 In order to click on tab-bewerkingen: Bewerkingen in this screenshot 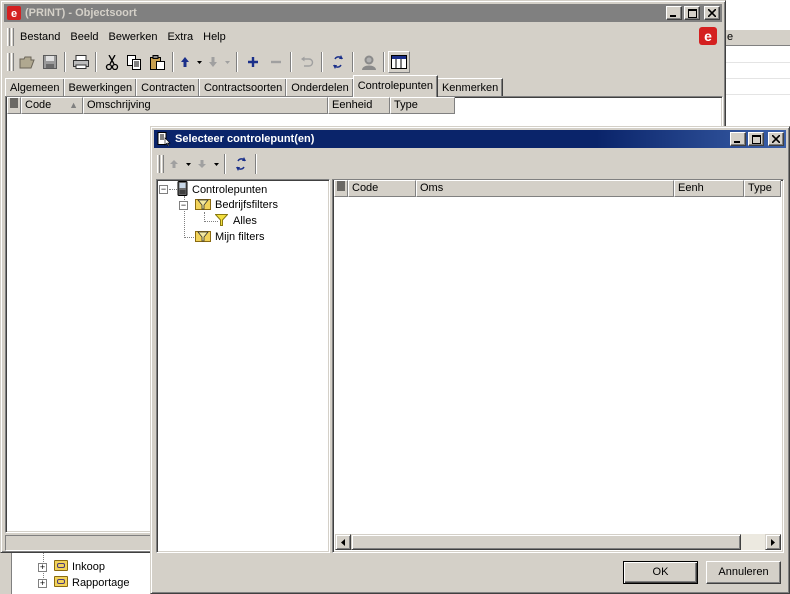, I will do `click(100, 87)`.